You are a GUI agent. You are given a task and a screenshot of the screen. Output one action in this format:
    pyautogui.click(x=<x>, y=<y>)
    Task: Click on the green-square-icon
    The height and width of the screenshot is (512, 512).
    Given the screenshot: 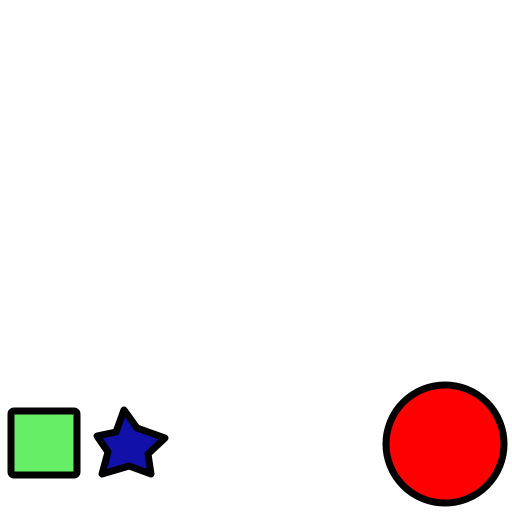 What is the action you would take?
    pyautogui.click(x=44, y=443)
    